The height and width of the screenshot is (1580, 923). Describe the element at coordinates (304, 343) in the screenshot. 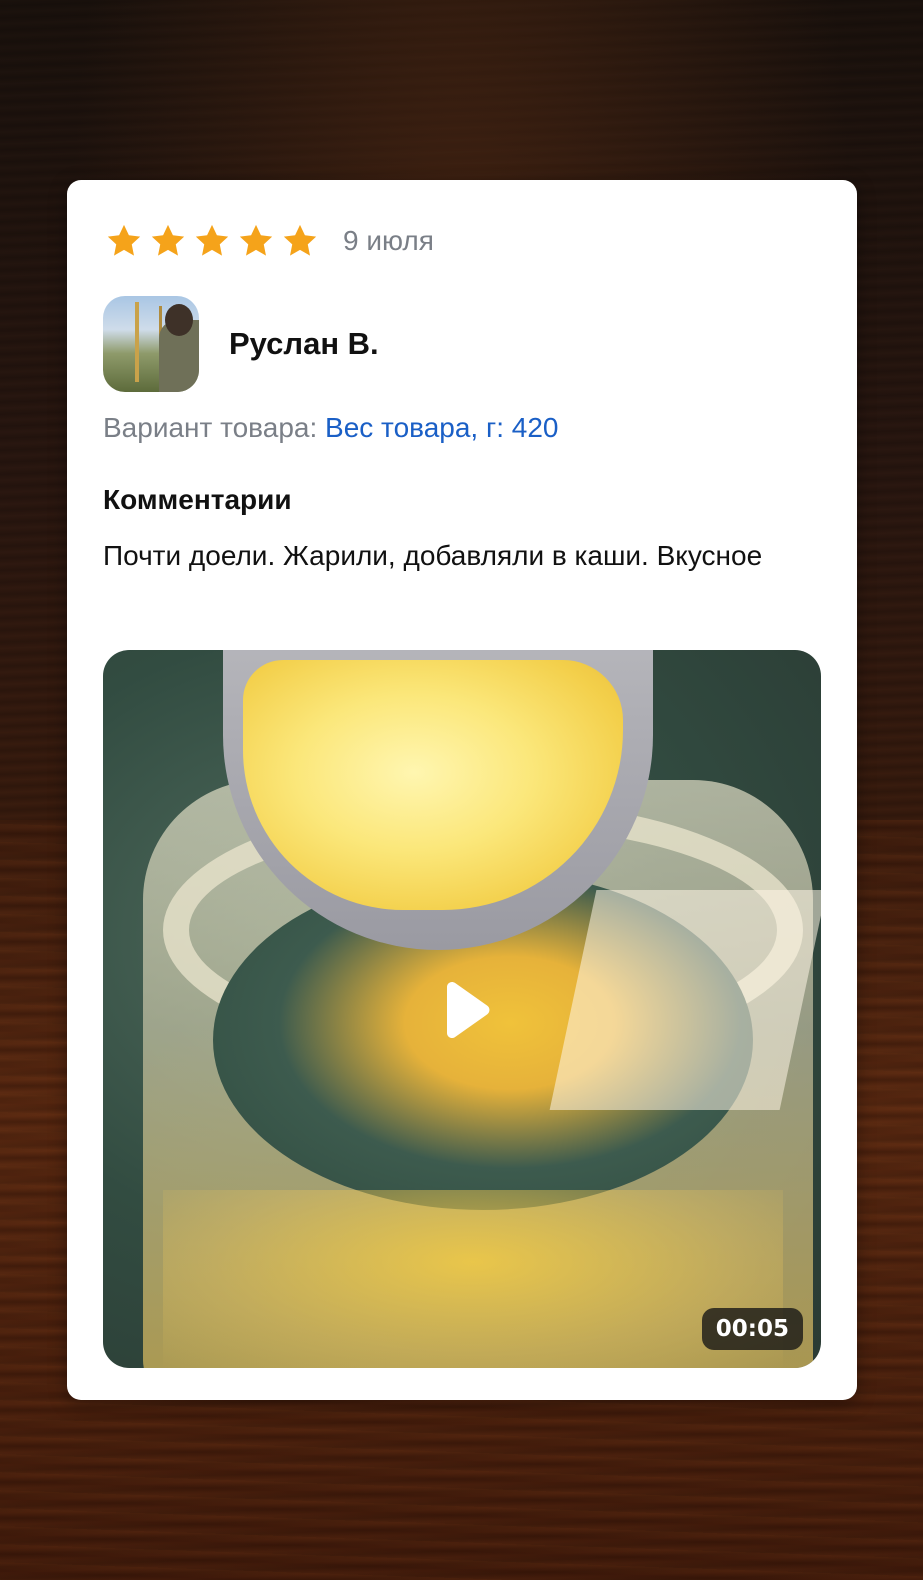

I see `author-name: Руслан В.` at that location.